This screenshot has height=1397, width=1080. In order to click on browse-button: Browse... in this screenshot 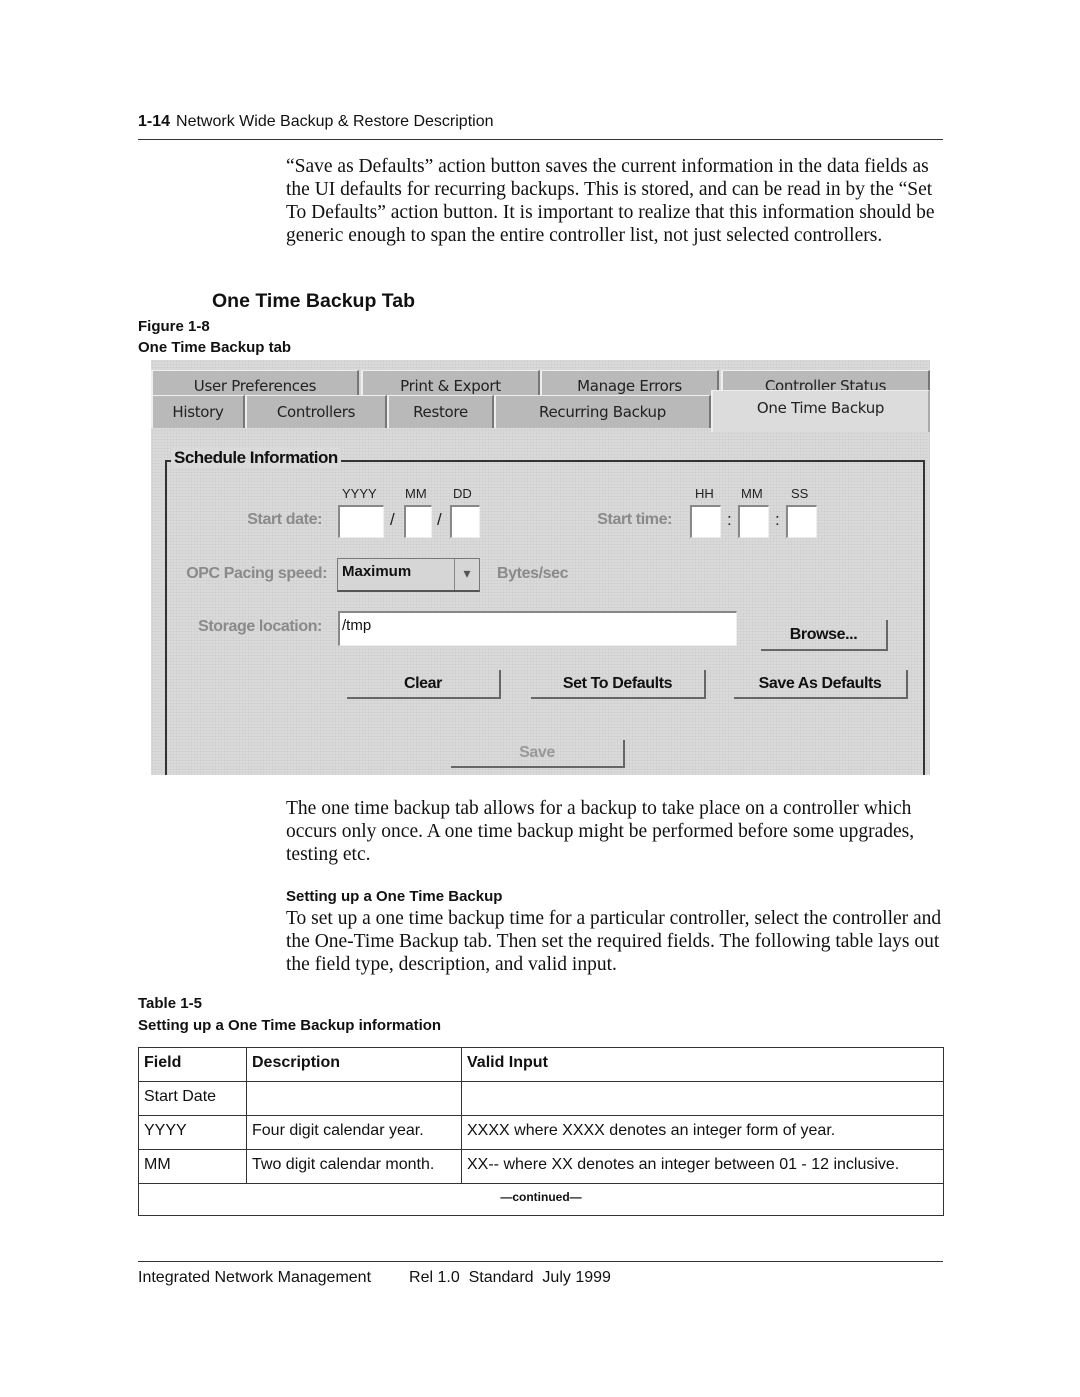, I will do `click(824, 635)`.